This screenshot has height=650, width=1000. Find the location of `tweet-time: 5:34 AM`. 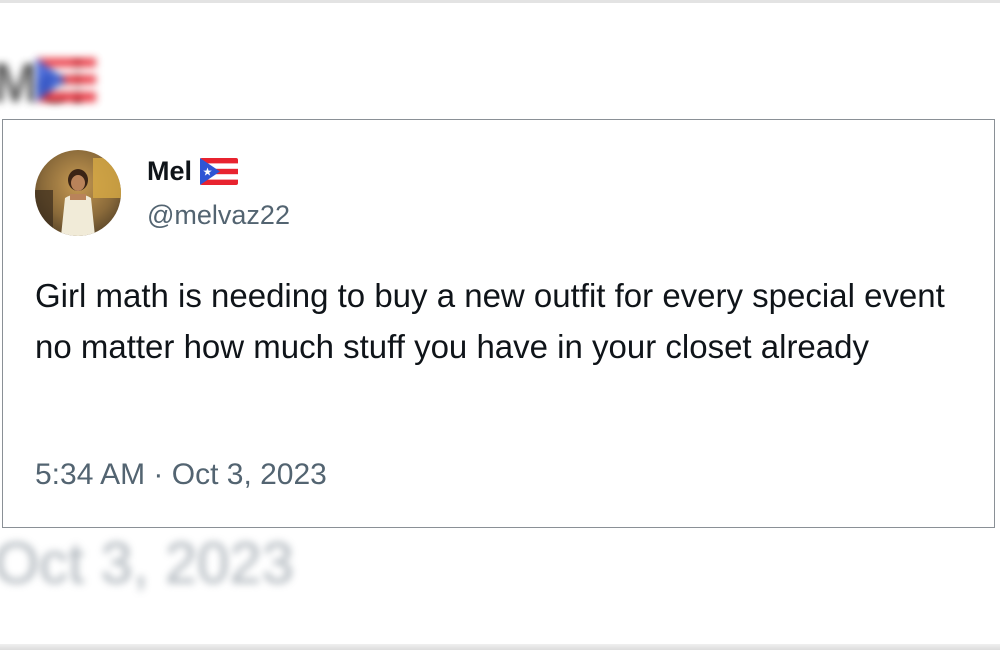

tweet-time: 5:34 AM is located at coordinates (90, 474).